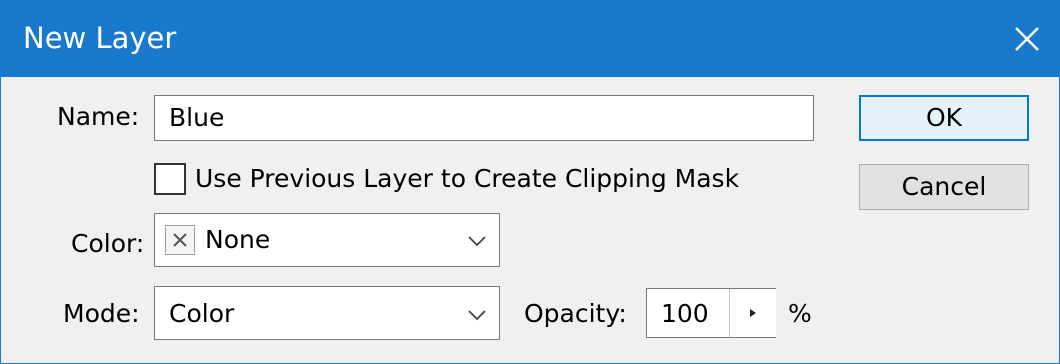 Image resolution: width=1060 pixels, height=364 pixels. I want to click on close-button, so click(1027, 39).